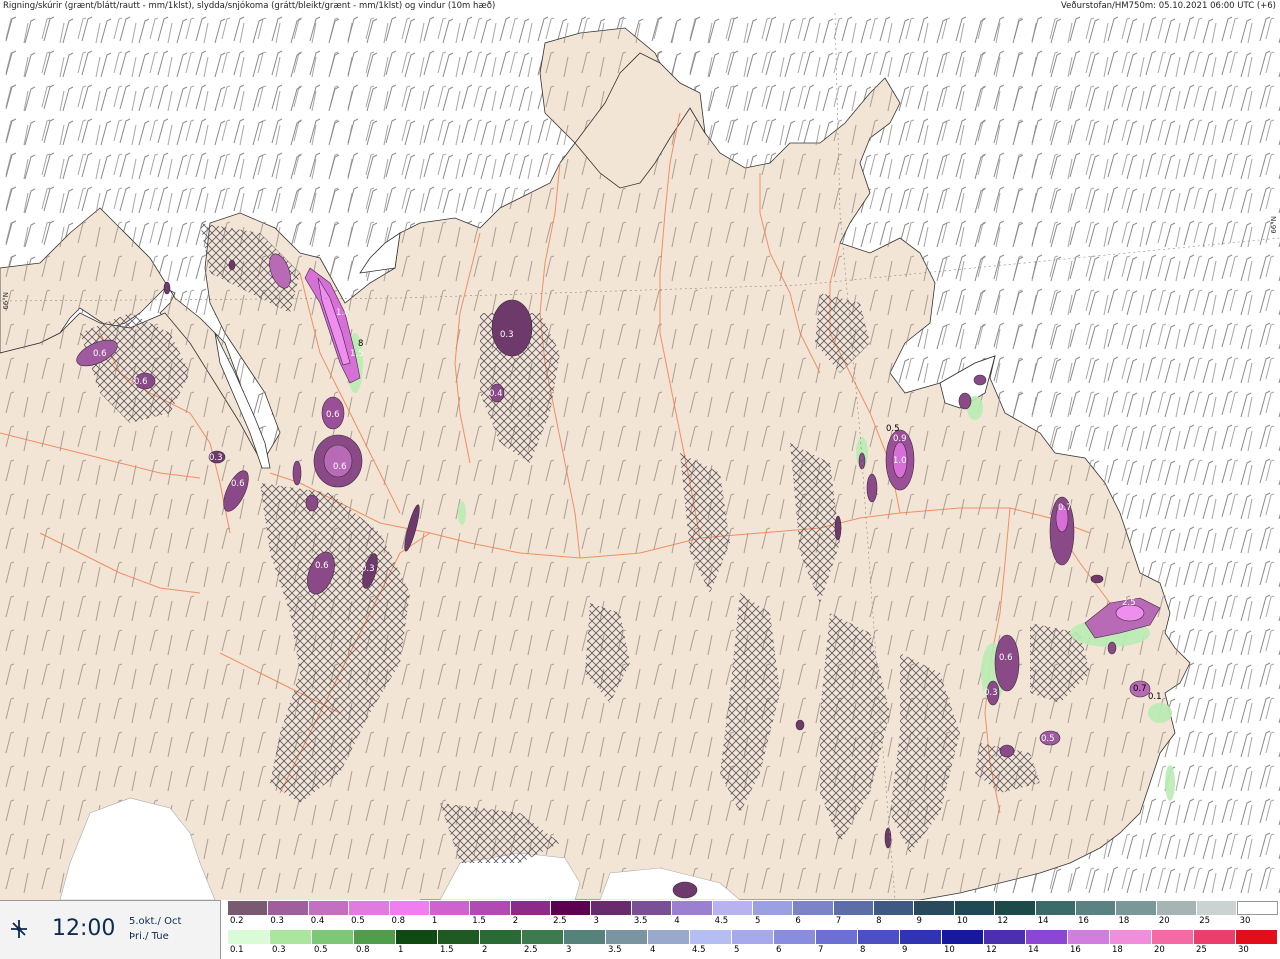 The image size is (1280, 959). Describe the element at coordinates (699, 950) in the screenshot. I see `rain-legend-label: 4.5` at that location.